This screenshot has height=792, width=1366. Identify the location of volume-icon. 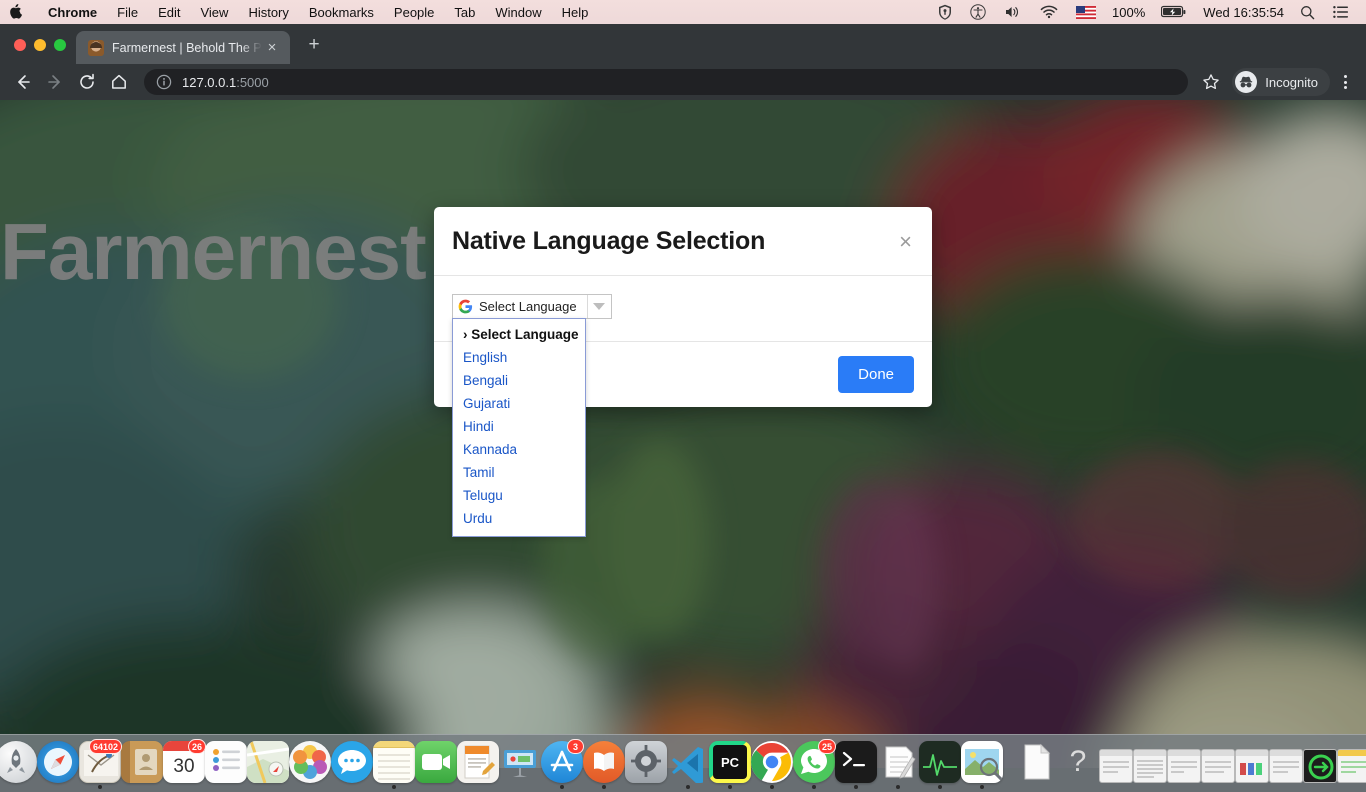
(1013, 12).